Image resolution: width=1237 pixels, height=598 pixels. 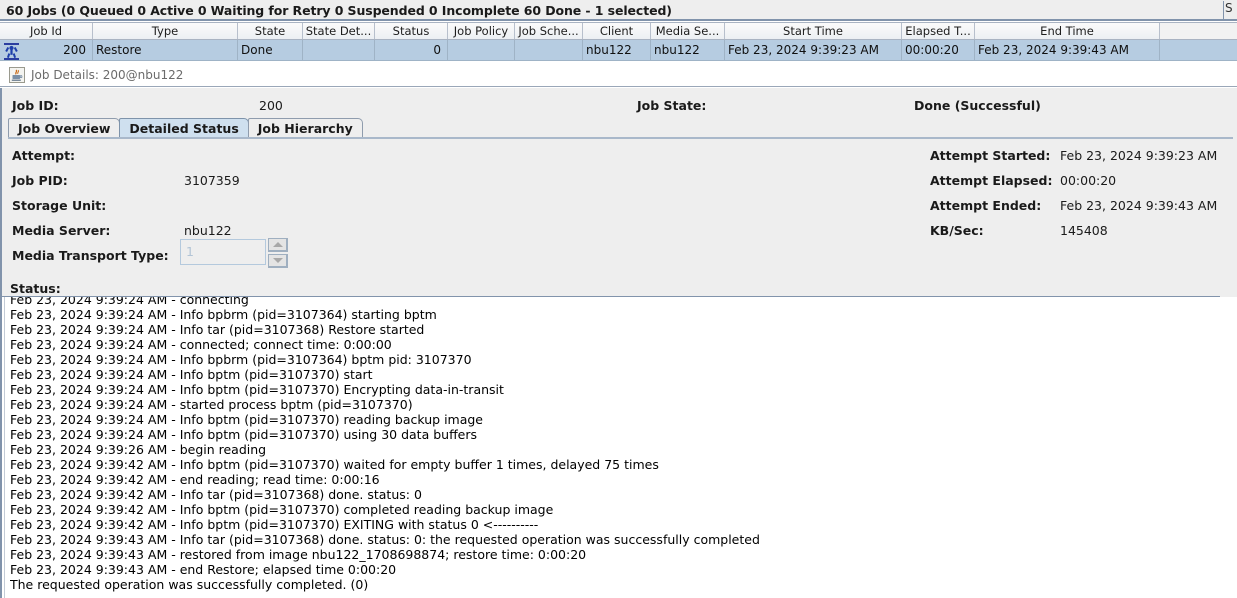 What do you see at coordinates (46, 31) in the screenshot?
I see `column-header-job-id: Job Id` at bounding box center [46, 31].